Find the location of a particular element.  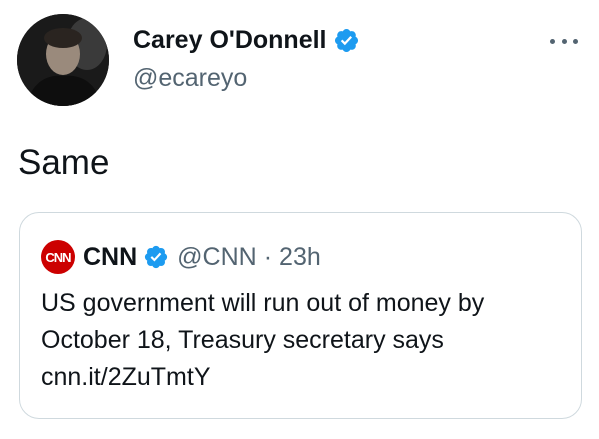

quoted-text-line: October 18, Treasury secretary says is located at coordinates (242, 340).